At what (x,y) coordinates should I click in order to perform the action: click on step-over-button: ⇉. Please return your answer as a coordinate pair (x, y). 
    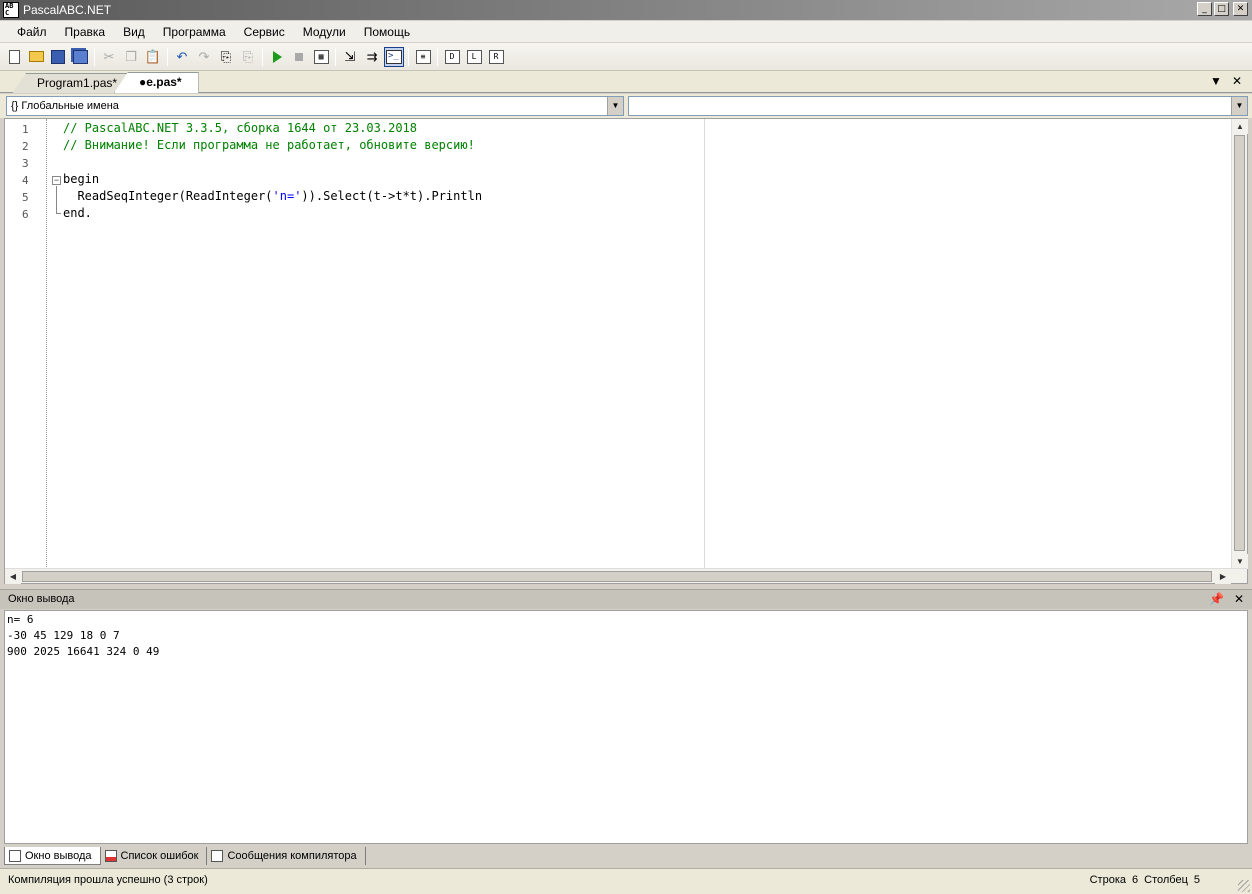
    Looking at the image, I should click on (372, 57).